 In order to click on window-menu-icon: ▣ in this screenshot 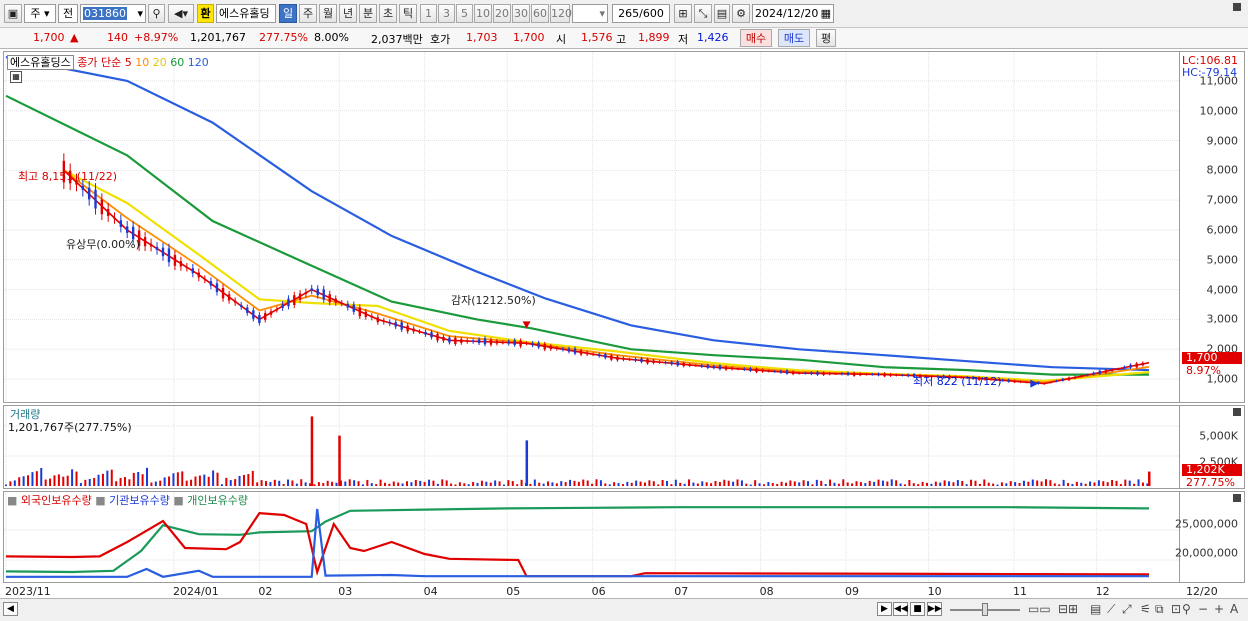, I will do `click(13, 13)`.